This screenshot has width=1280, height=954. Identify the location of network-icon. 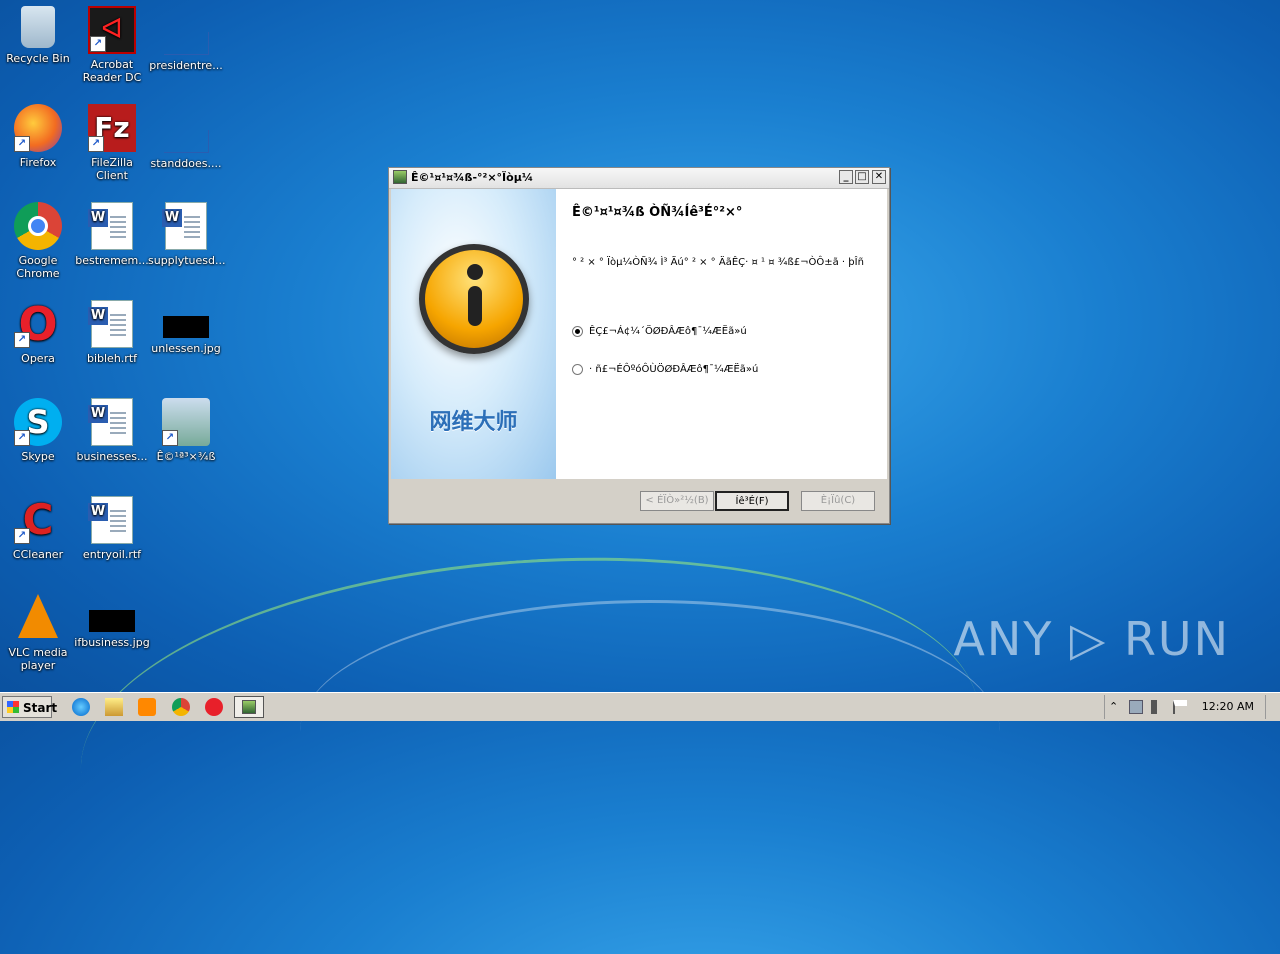
(1136, 707).